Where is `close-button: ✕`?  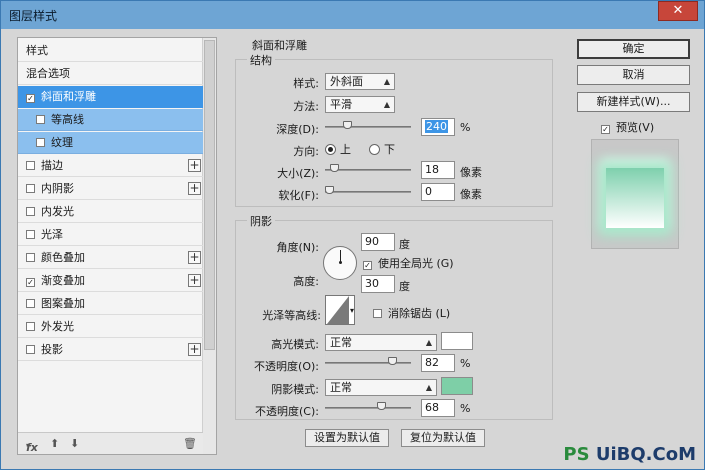 close-button: ✕ is located at coordinates (678, 11).